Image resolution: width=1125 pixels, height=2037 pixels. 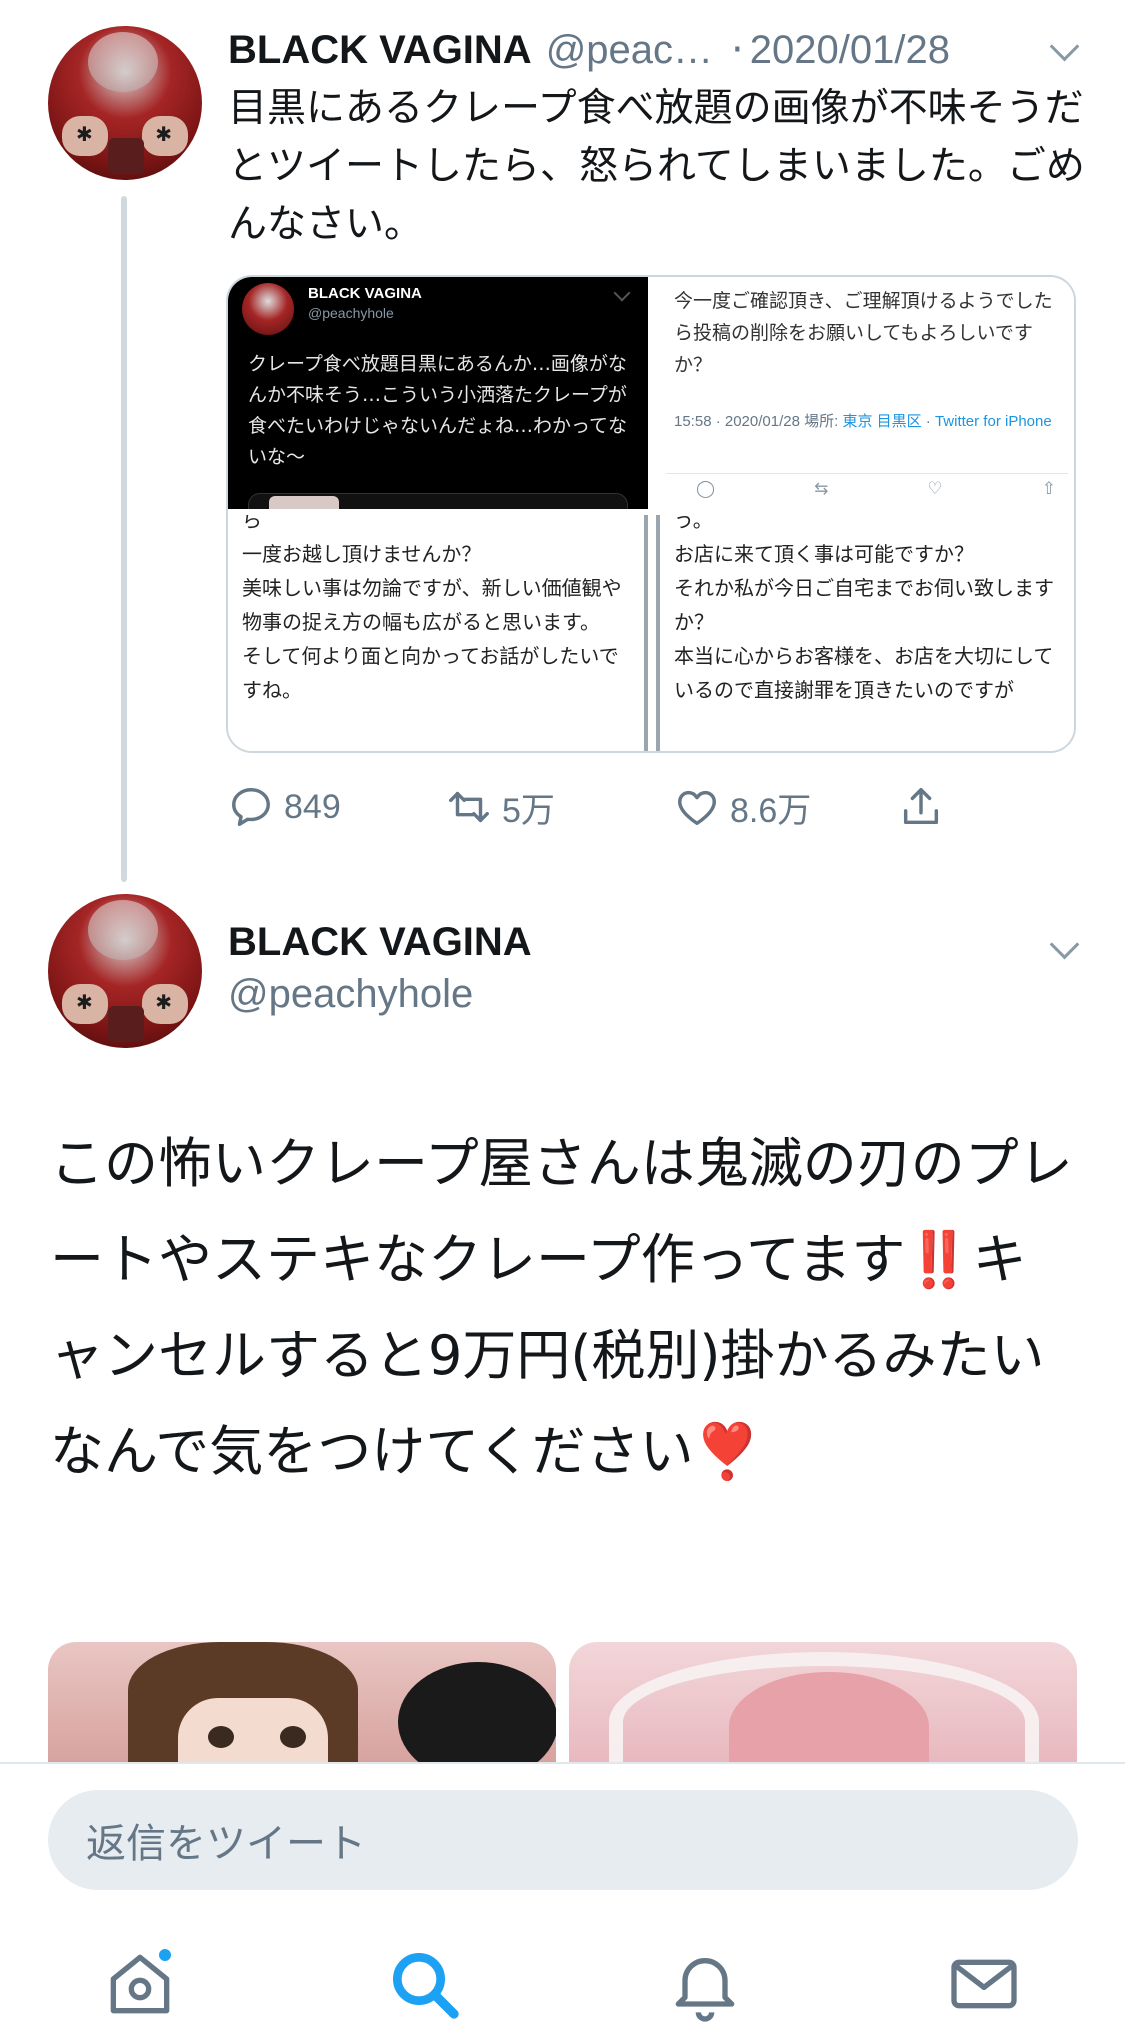 I want to click on reply-icon: ◯, so click(x=706, y=489).